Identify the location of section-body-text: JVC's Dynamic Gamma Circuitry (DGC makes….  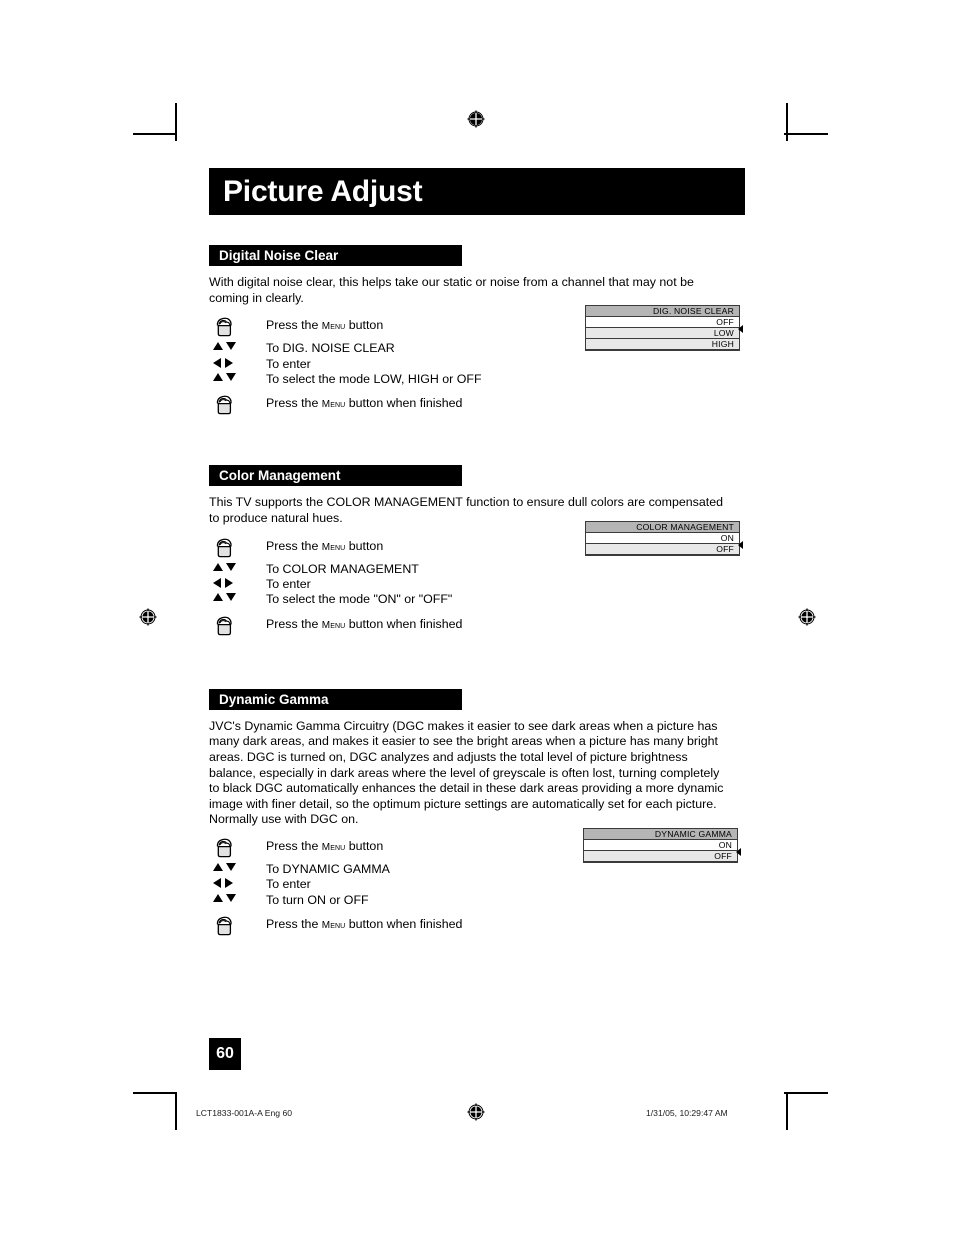
(466, 772).